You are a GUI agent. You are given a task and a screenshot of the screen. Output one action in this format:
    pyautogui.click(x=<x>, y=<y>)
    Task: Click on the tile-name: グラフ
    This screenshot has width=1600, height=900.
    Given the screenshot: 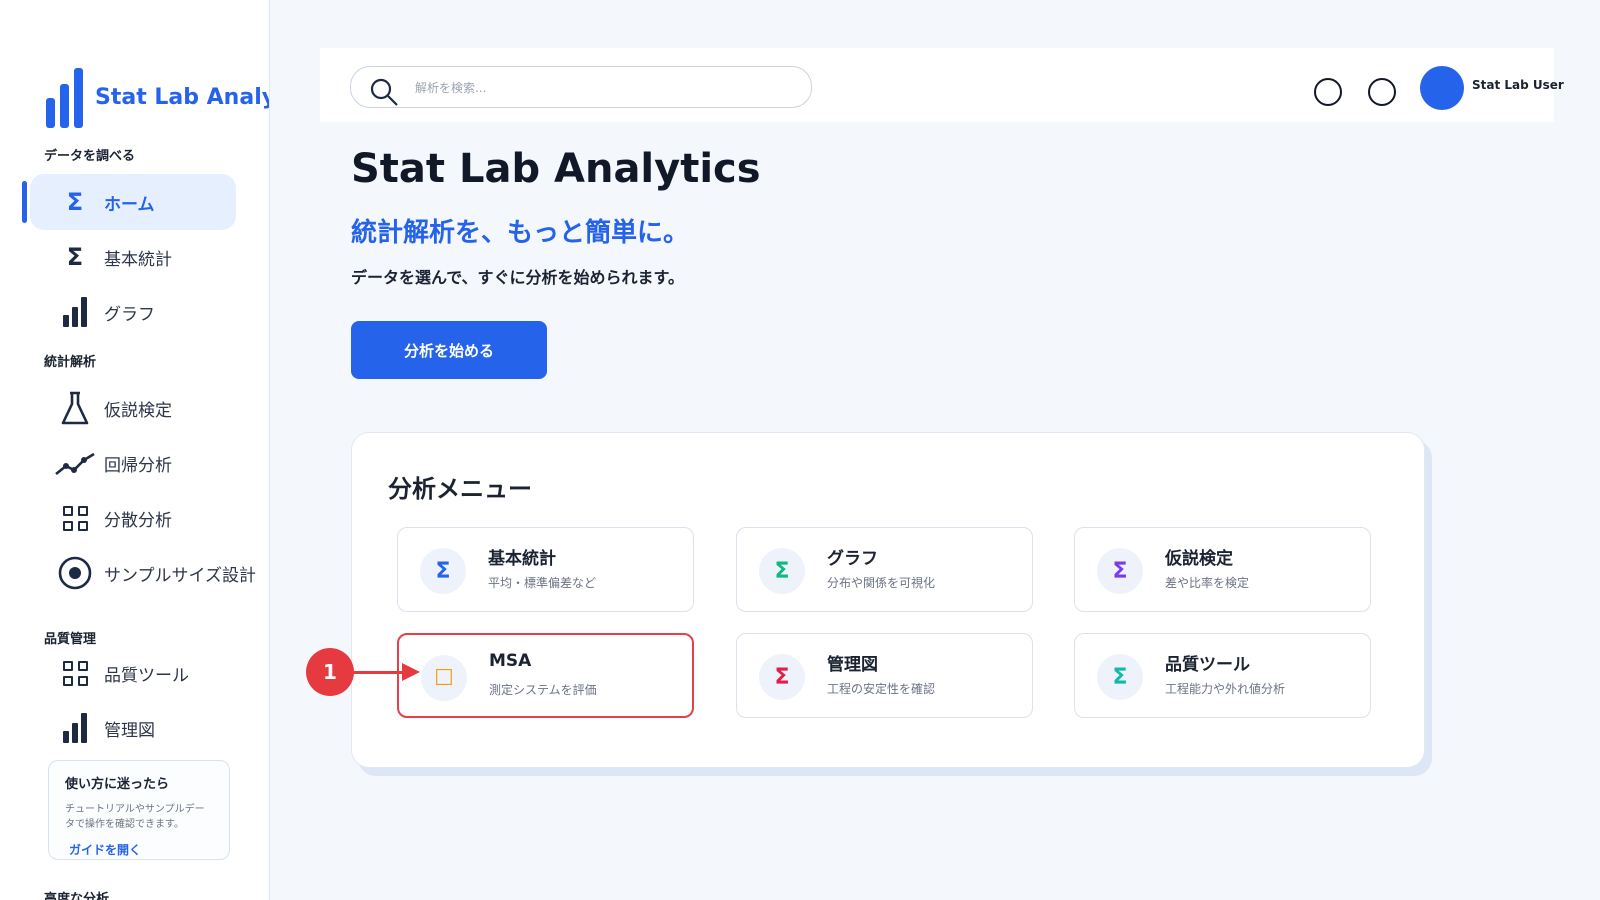 What is the action you would take?
    pyautogui.click(x=852, y=559)
    